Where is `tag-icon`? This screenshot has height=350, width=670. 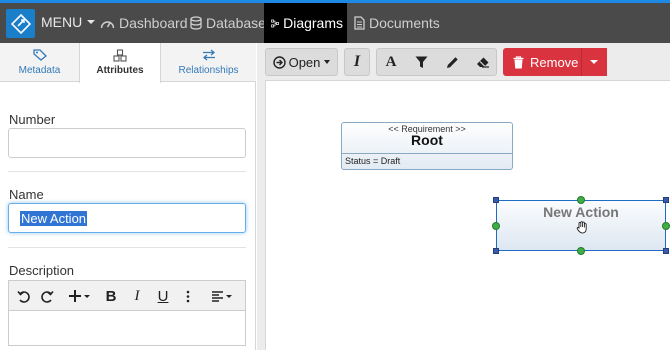 tag-icon is located at coordinates (39, 55).